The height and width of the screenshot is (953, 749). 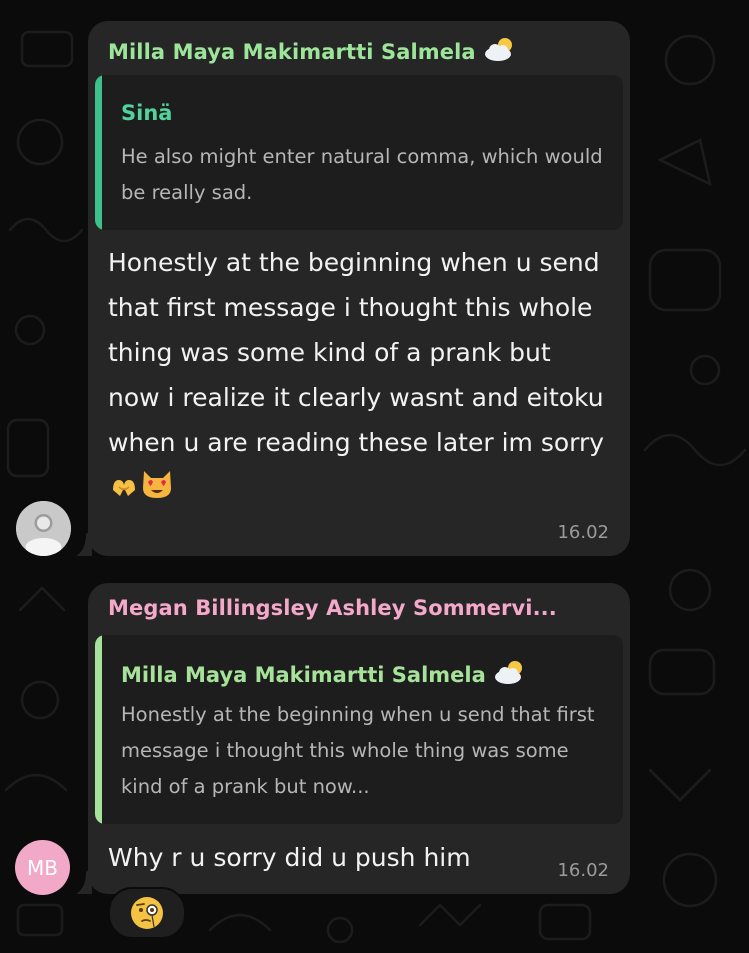 I want to click on default-profile-icon, so click(x=43, y=528).